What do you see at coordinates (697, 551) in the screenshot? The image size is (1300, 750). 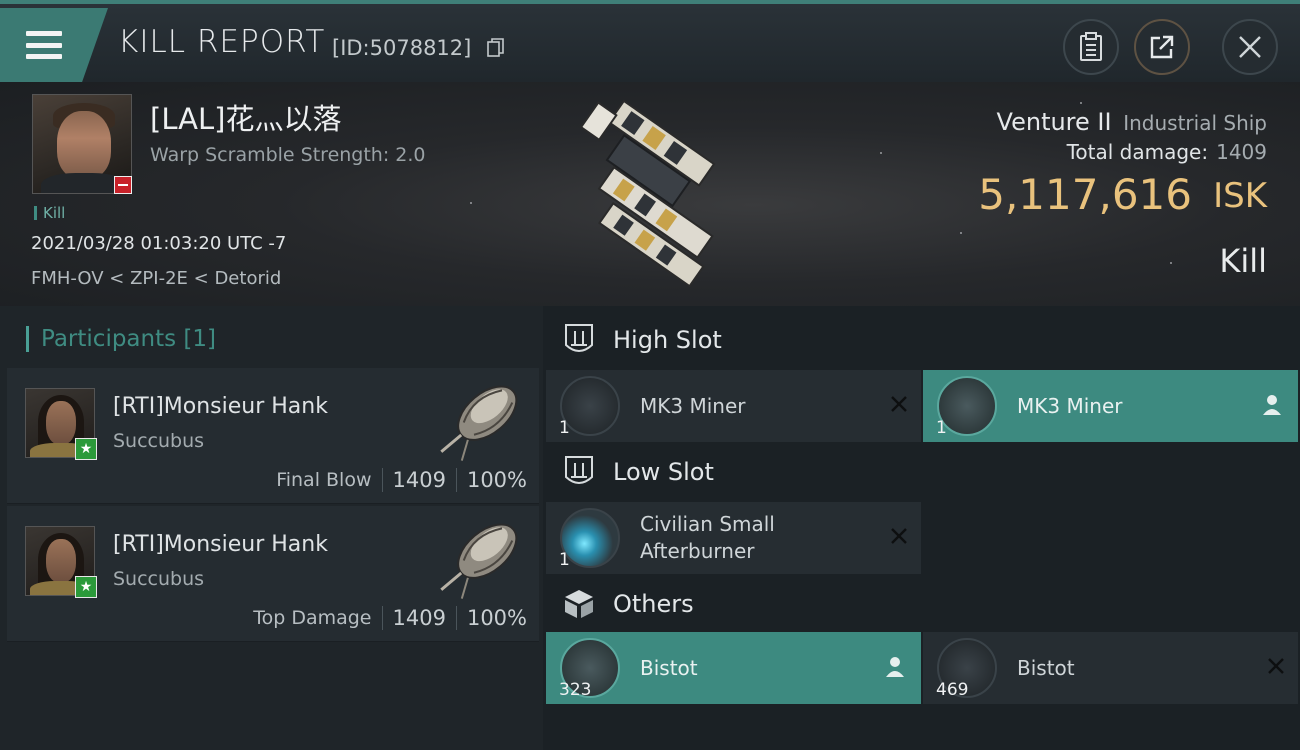 I see `module-name-line2: Afterburner` at bounding box center [697, 551].